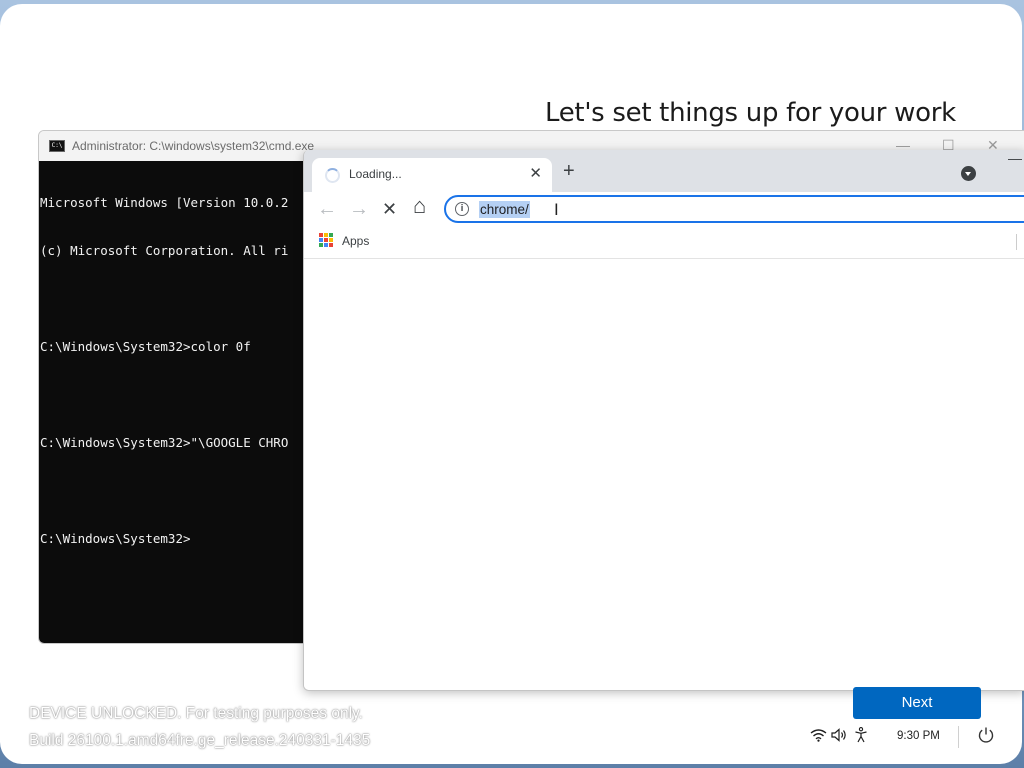 The image size is (1024, 768). I want to click on bookmarks-bar, so click(664, 243).